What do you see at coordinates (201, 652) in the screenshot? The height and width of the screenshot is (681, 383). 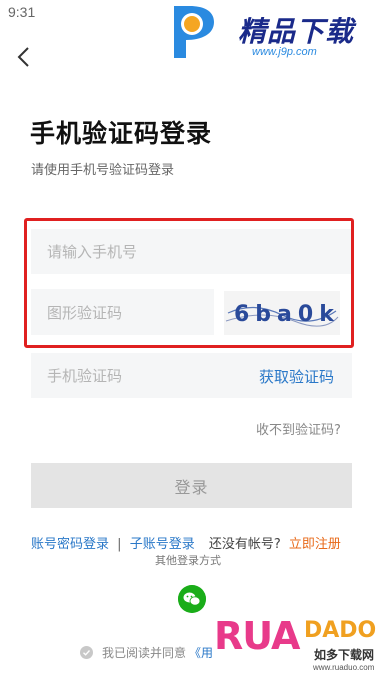 I see `agreement-link: 《用` at bounding box center [201, 652].